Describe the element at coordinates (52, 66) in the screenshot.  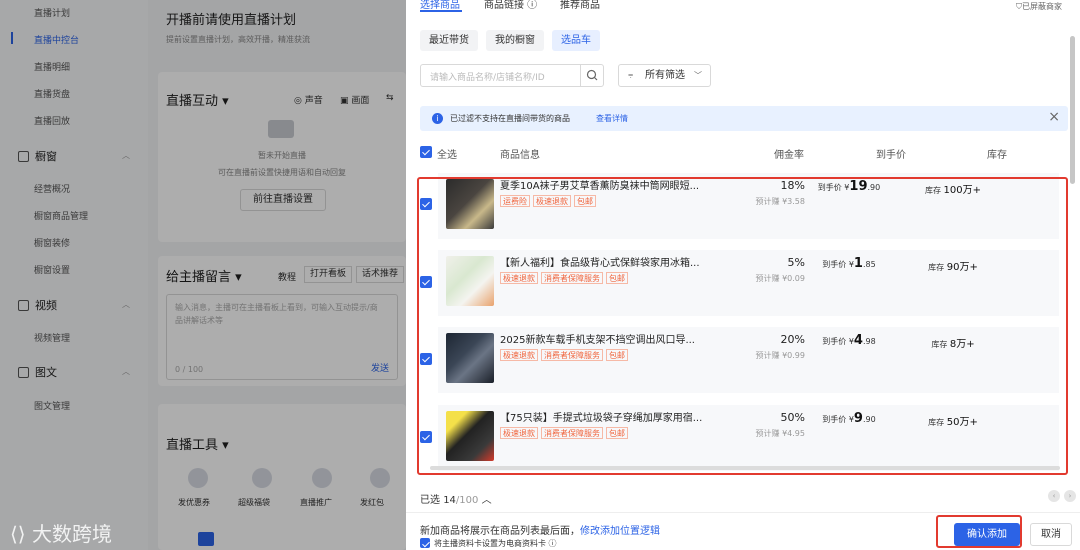
I see `nav-live-detail: 直播明细` at that location.